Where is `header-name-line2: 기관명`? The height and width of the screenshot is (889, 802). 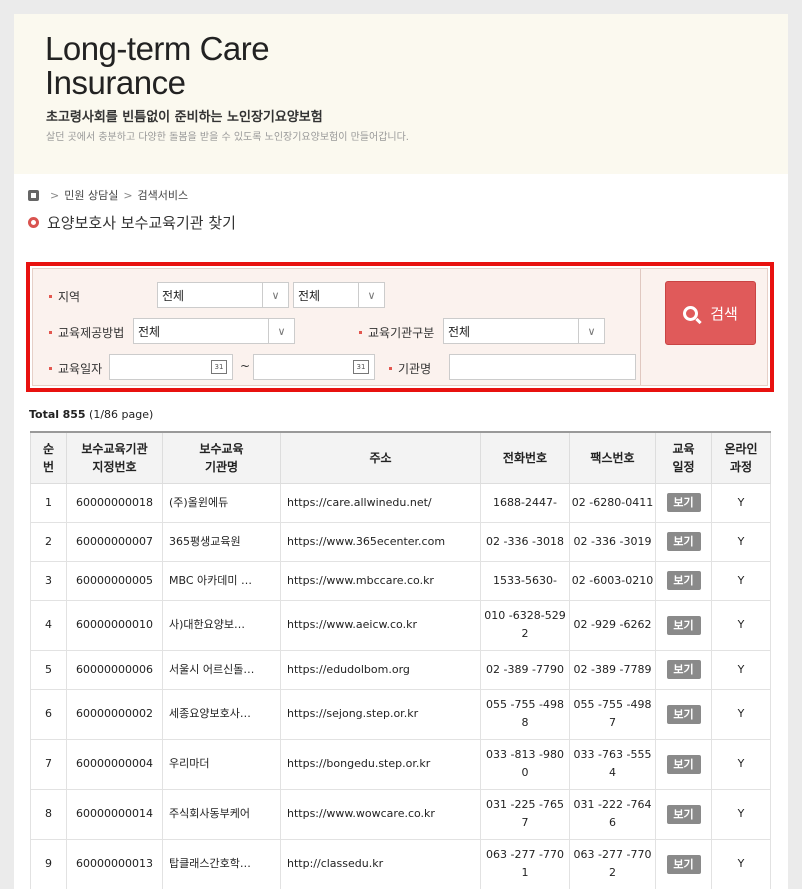 header-name-line2: 기관명 is located at coordinates (221, 466).